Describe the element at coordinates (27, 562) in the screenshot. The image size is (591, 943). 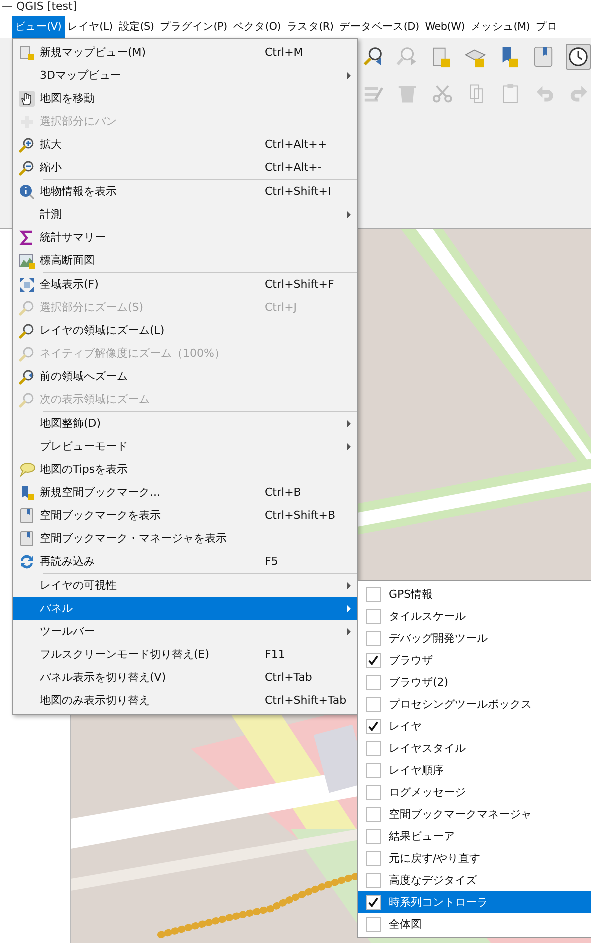
I see `refresh-icon` at that location.